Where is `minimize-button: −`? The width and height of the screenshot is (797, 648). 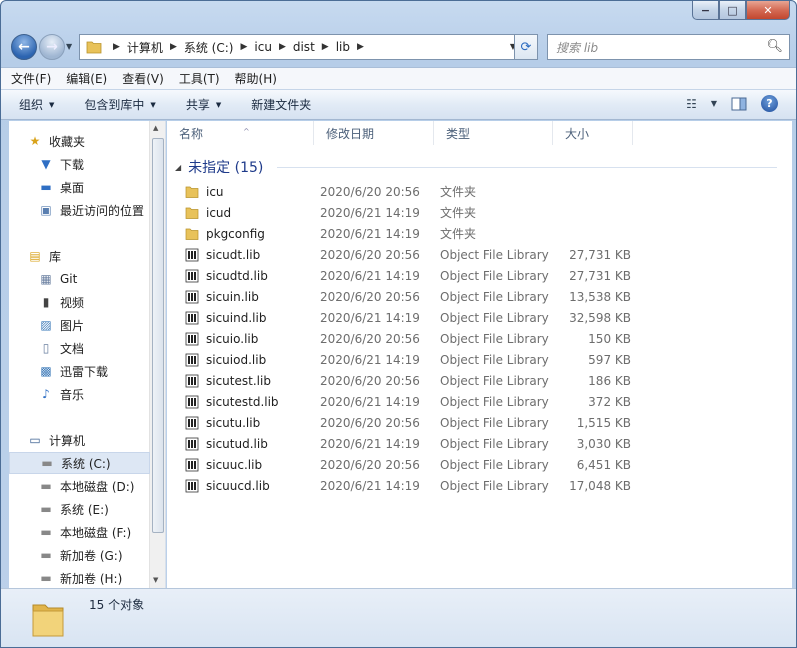 minimize-button: − is located at coordinates (705, 10).